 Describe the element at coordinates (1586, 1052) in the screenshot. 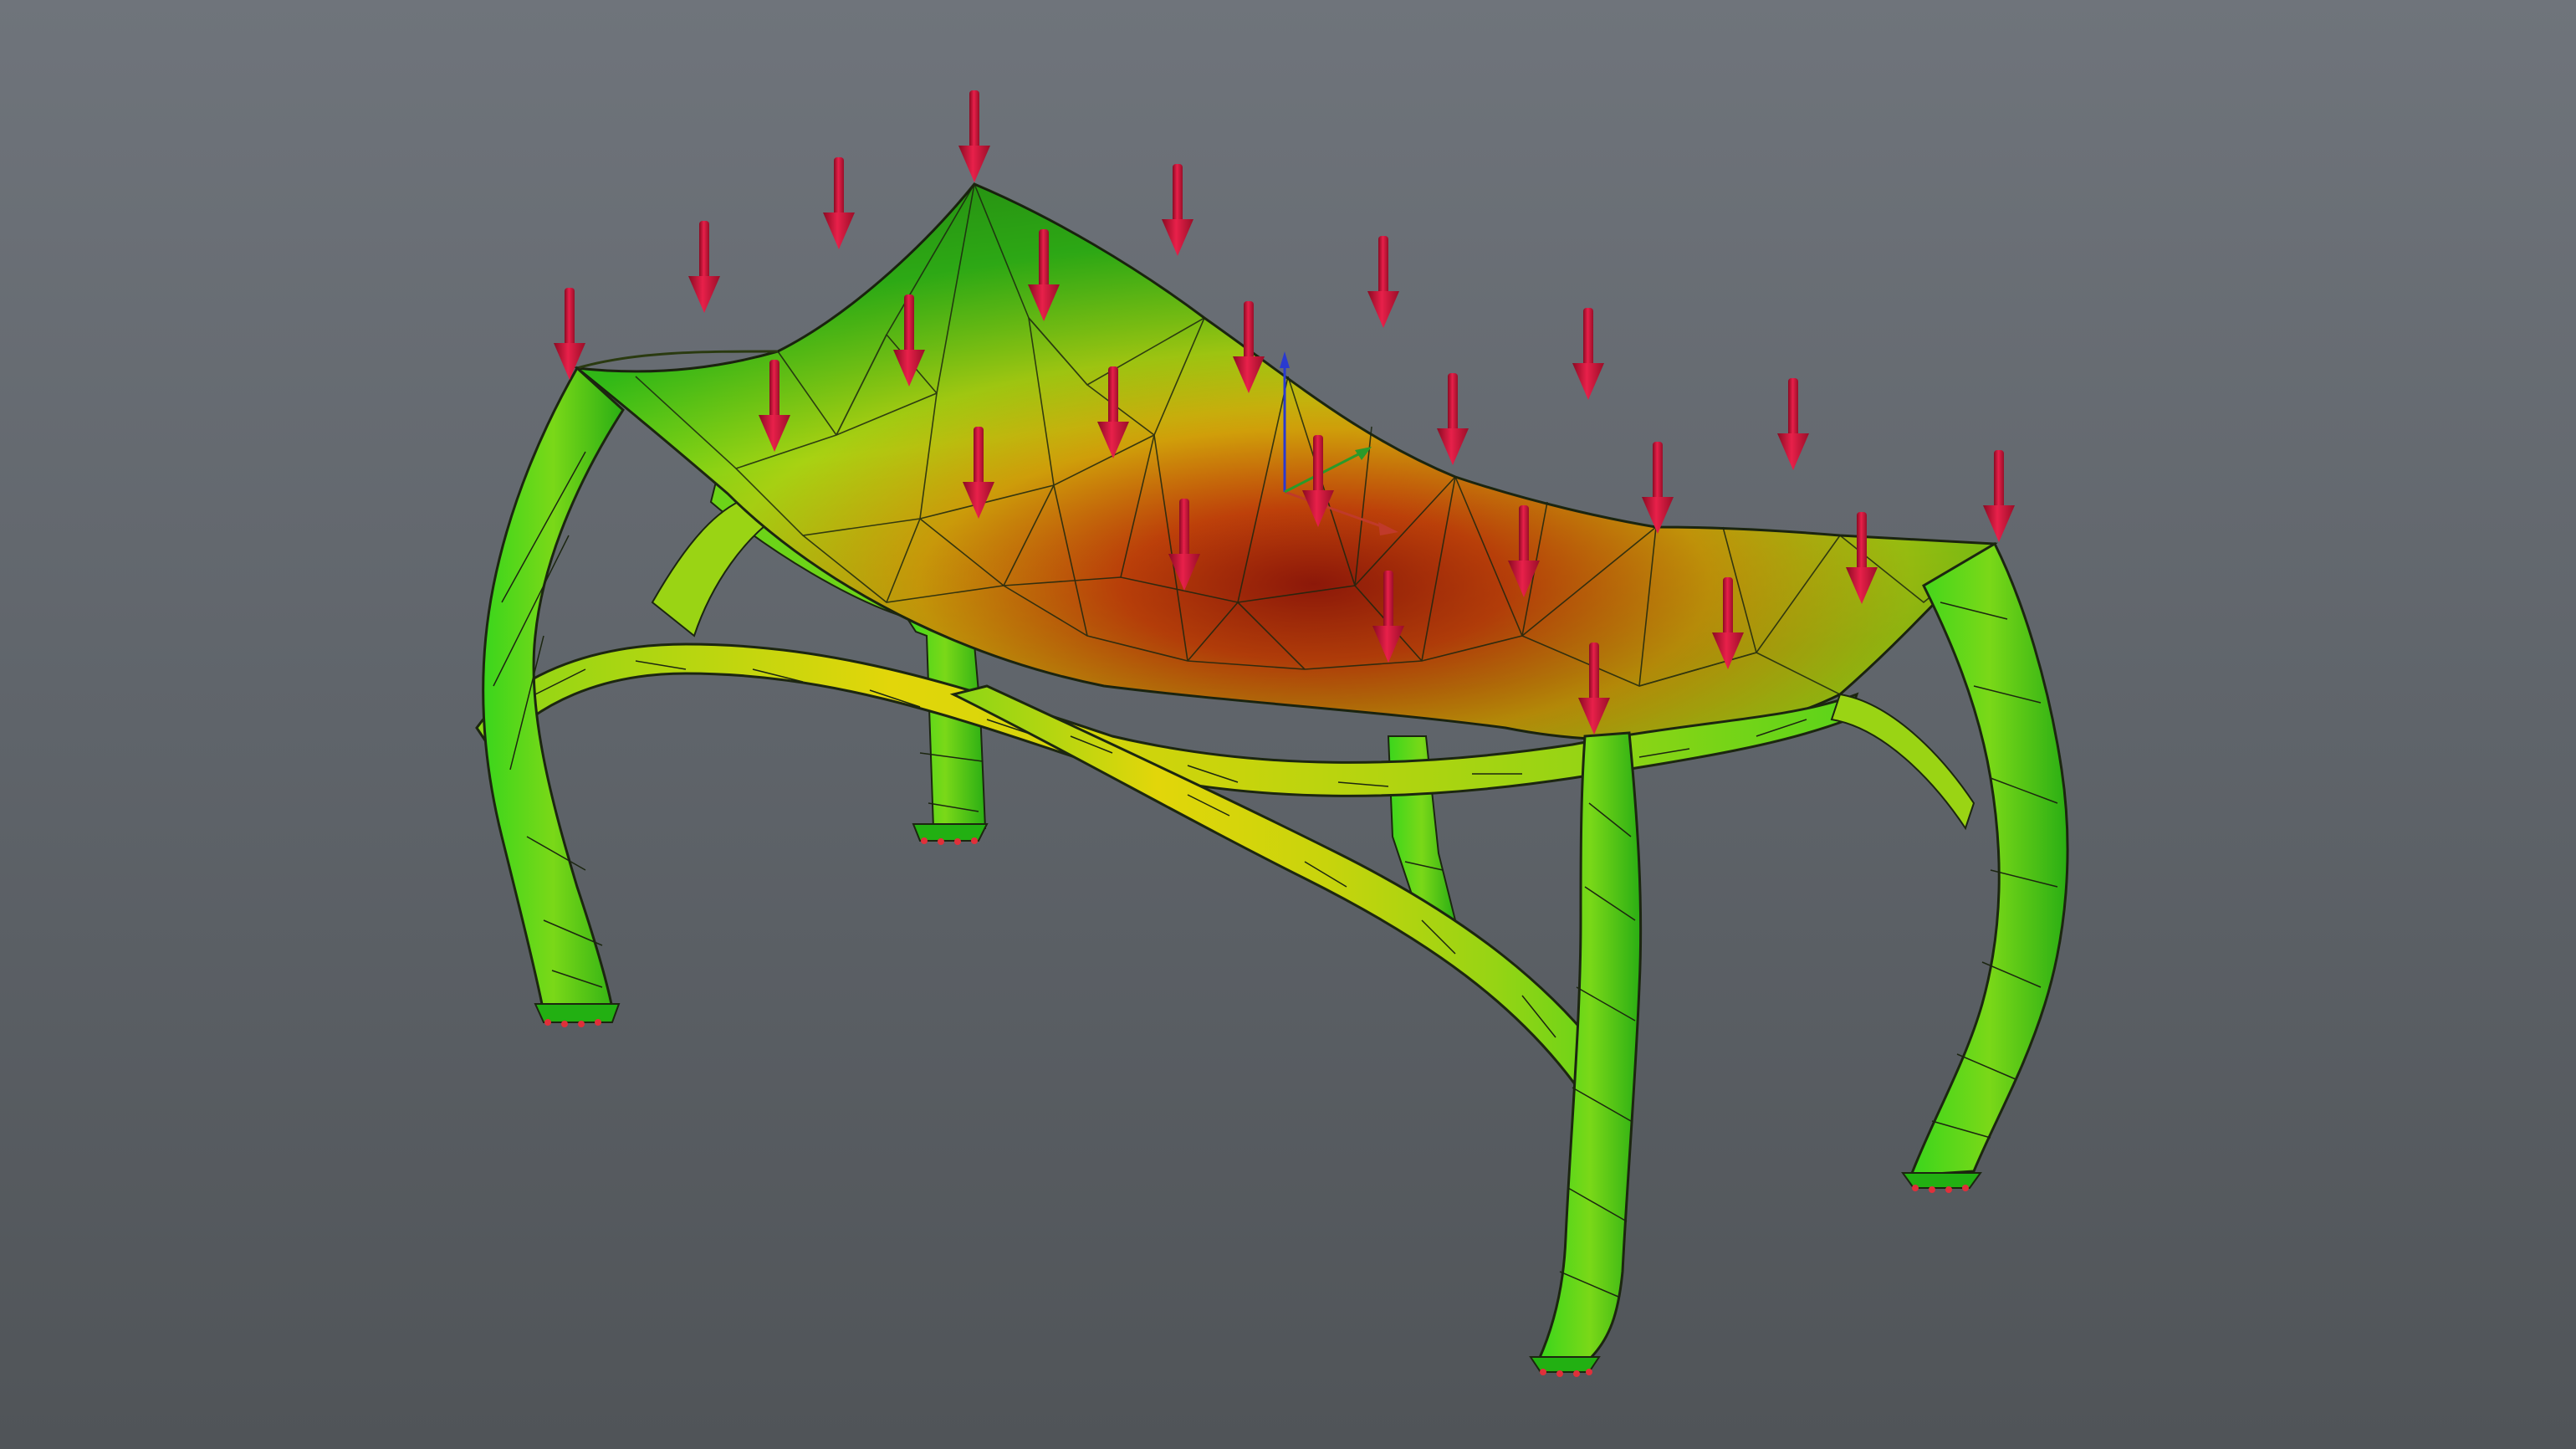

I see `front-middle-leg` at that location.